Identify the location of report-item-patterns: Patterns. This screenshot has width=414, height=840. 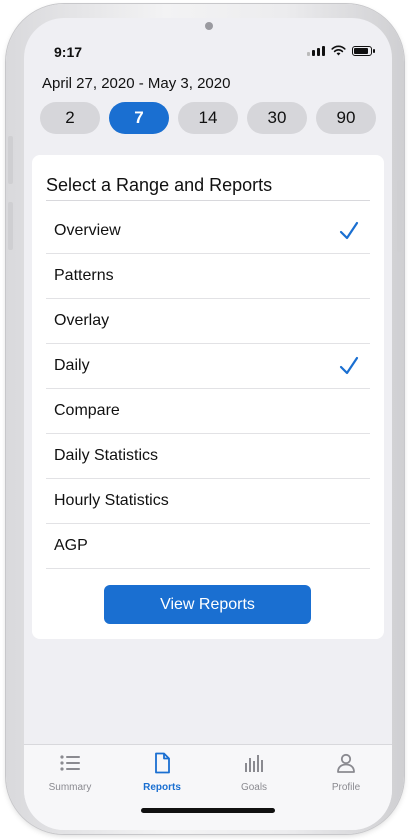
(208, 276).